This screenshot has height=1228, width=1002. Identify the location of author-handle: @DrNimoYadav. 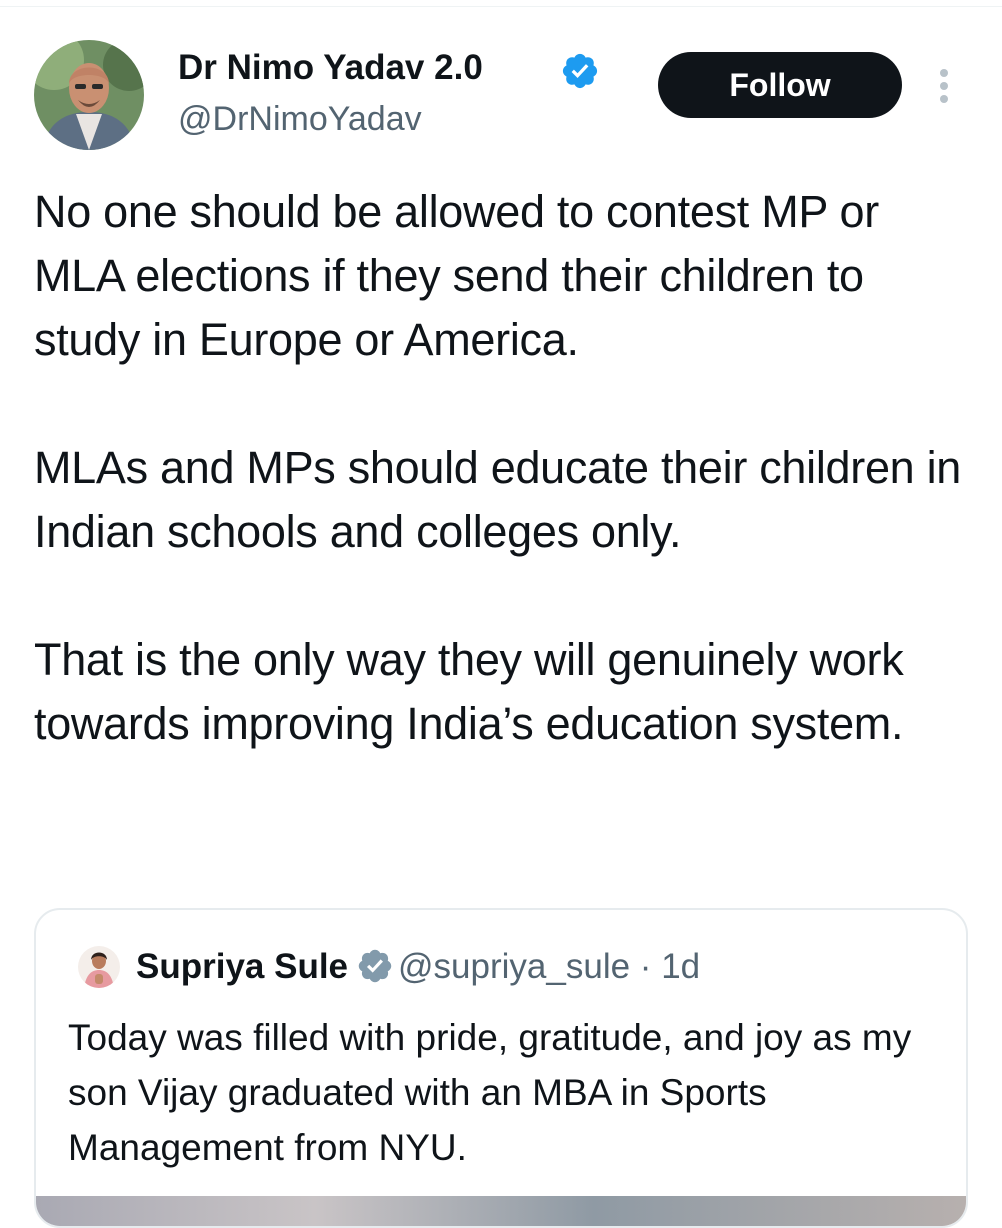
(300, 119).